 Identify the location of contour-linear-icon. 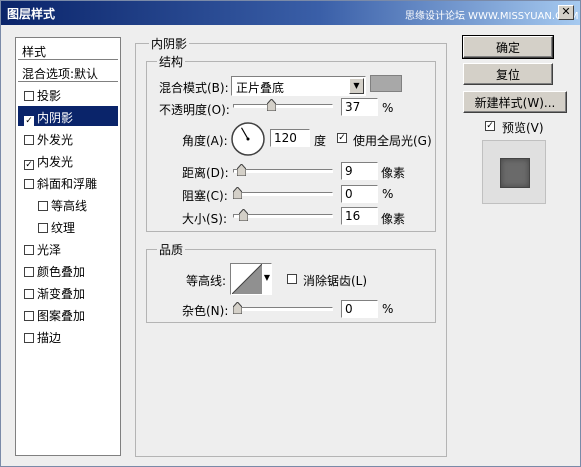
(247, 279).